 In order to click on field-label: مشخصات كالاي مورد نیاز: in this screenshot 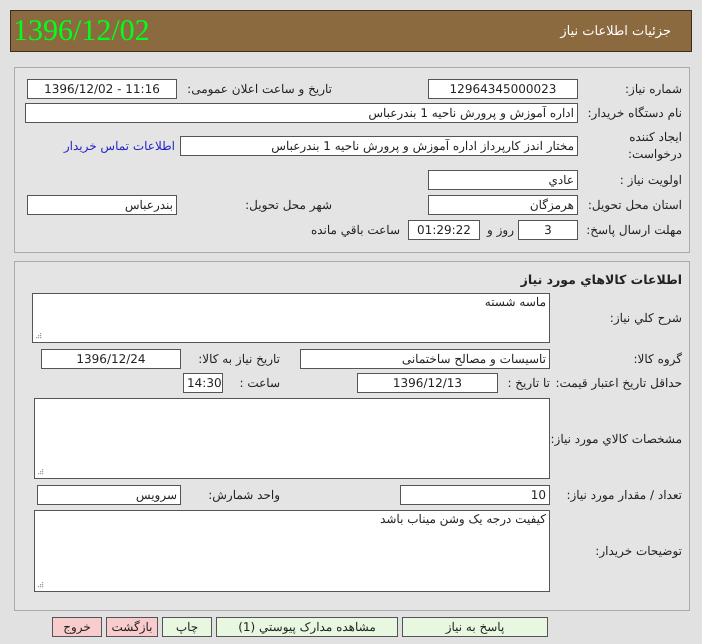, I will do `click(616, 439)`.